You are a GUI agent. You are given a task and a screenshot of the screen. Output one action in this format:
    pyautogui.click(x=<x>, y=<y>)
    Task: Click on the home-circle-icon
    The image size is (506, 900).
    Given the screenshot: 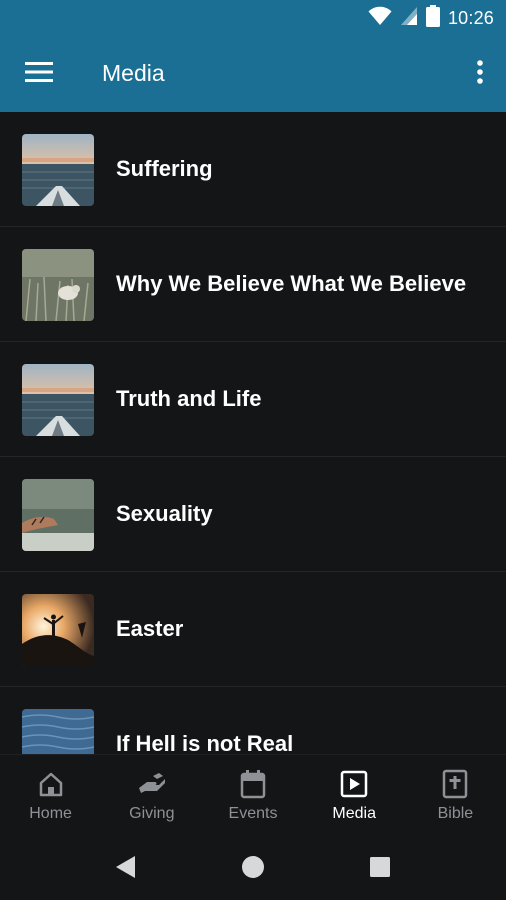 What is the action you would take?
    pyautogui.click(x=253, y=869)
    